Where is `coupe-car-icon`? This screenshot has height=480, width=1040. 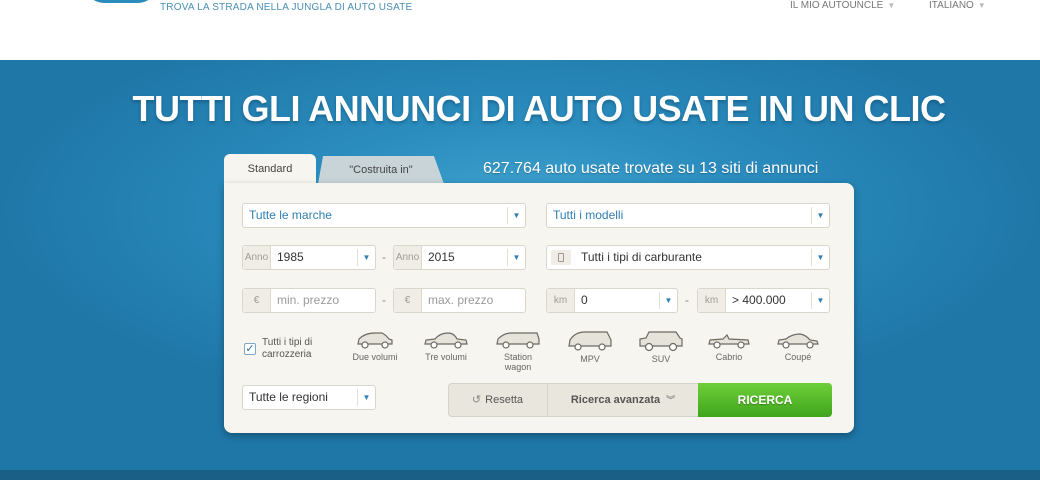 coupe-car-icon is located at coordinates (798, 341).